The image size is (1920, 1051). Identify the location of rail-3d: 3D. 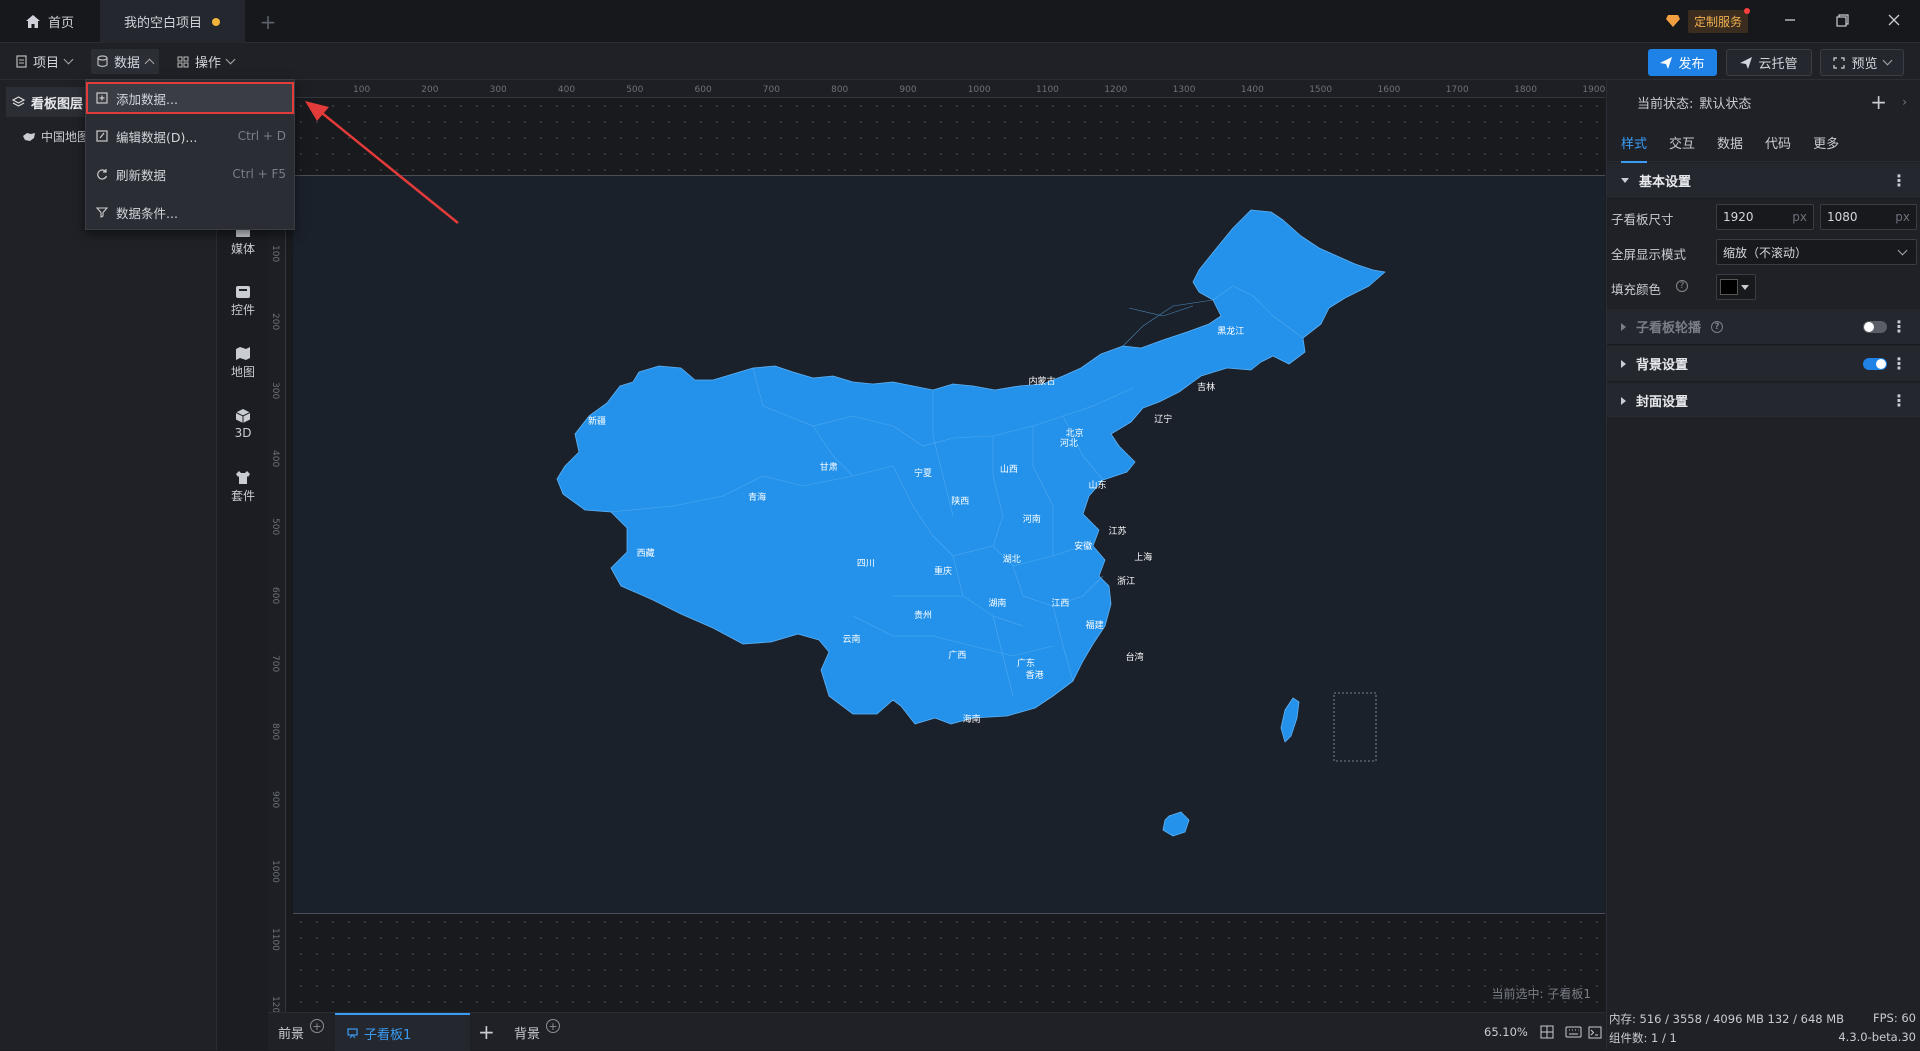
(243, 424).